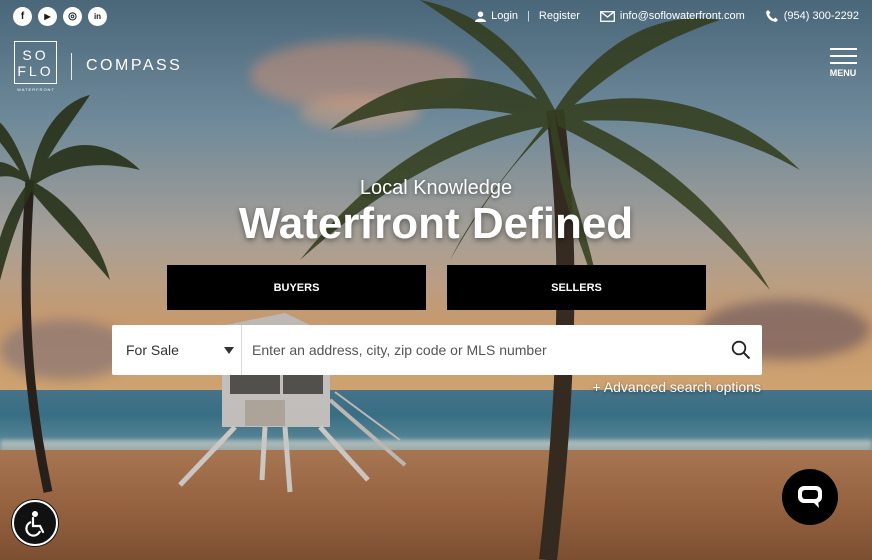 The image size is (872, 560). Describe the element at coordinates (481, 350) in the screenshot. I see `search-input` at that location.